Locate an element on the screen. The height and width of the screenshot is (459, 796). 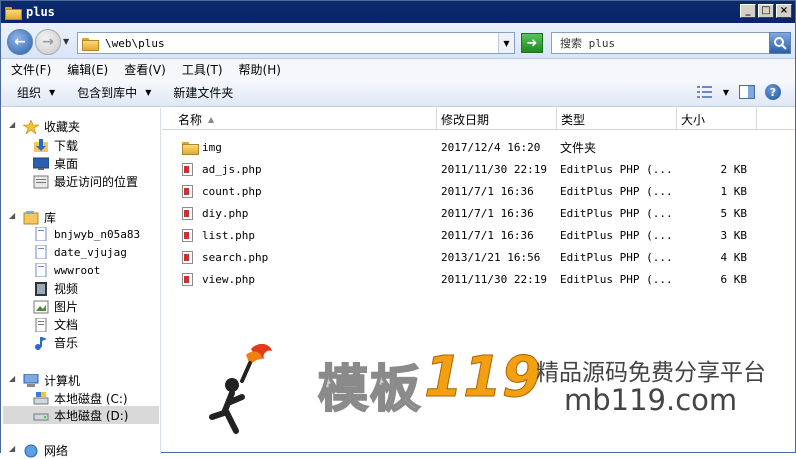
nav-favorites-label: 收藏夹 is located at coordinates (62, 127).